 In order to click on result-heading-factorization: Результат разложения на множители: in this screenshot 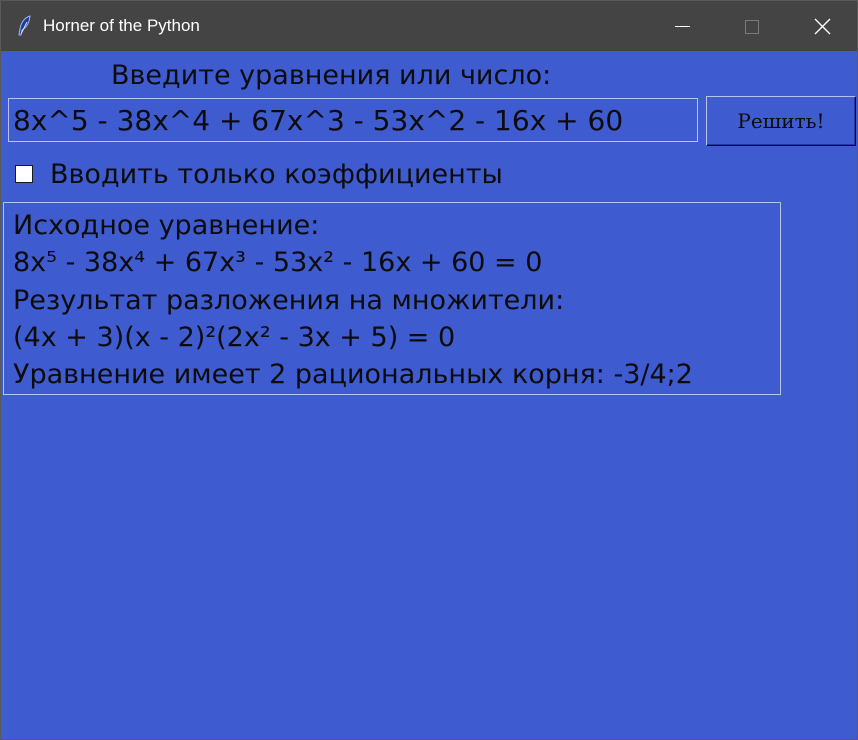, I will do `click(289, 300)`.